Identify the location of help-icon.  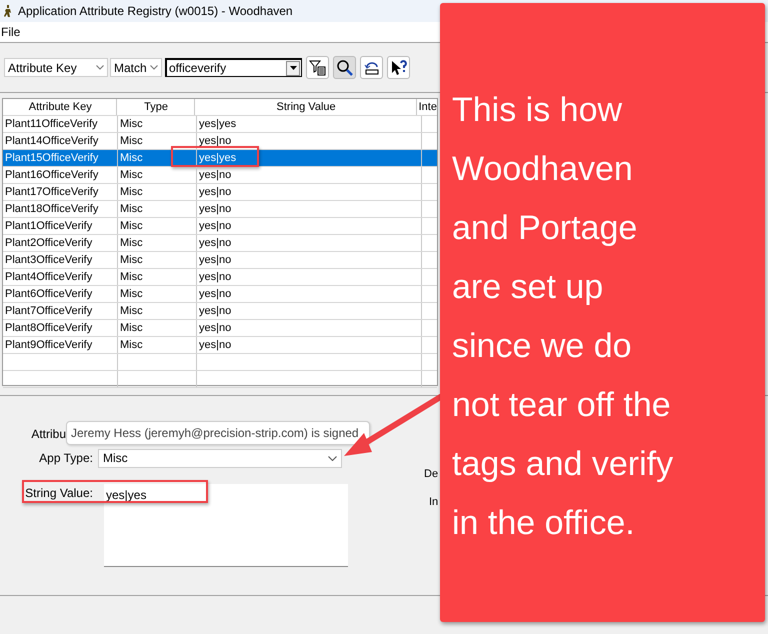
(399, 67).